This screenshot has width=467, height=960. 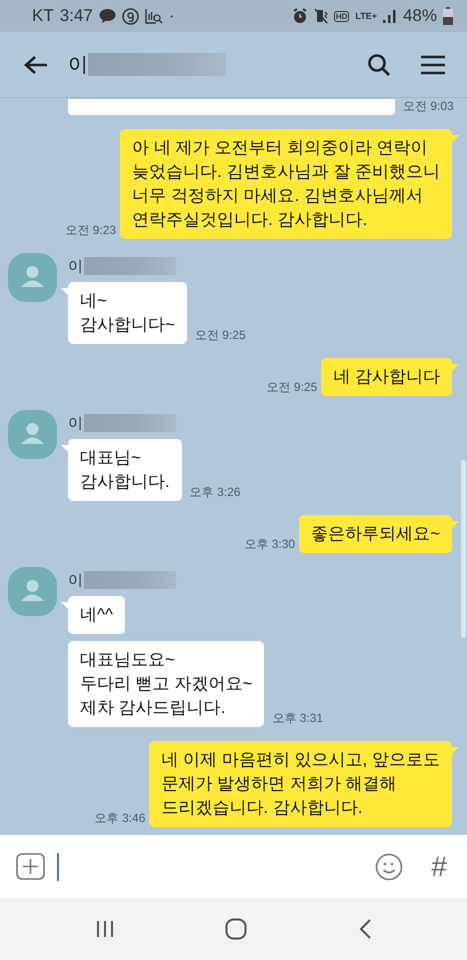 What do you see at coordinates (439, 866) in the screenshot?
I see `hashtag-button: #` at bounding box center [439, 866].